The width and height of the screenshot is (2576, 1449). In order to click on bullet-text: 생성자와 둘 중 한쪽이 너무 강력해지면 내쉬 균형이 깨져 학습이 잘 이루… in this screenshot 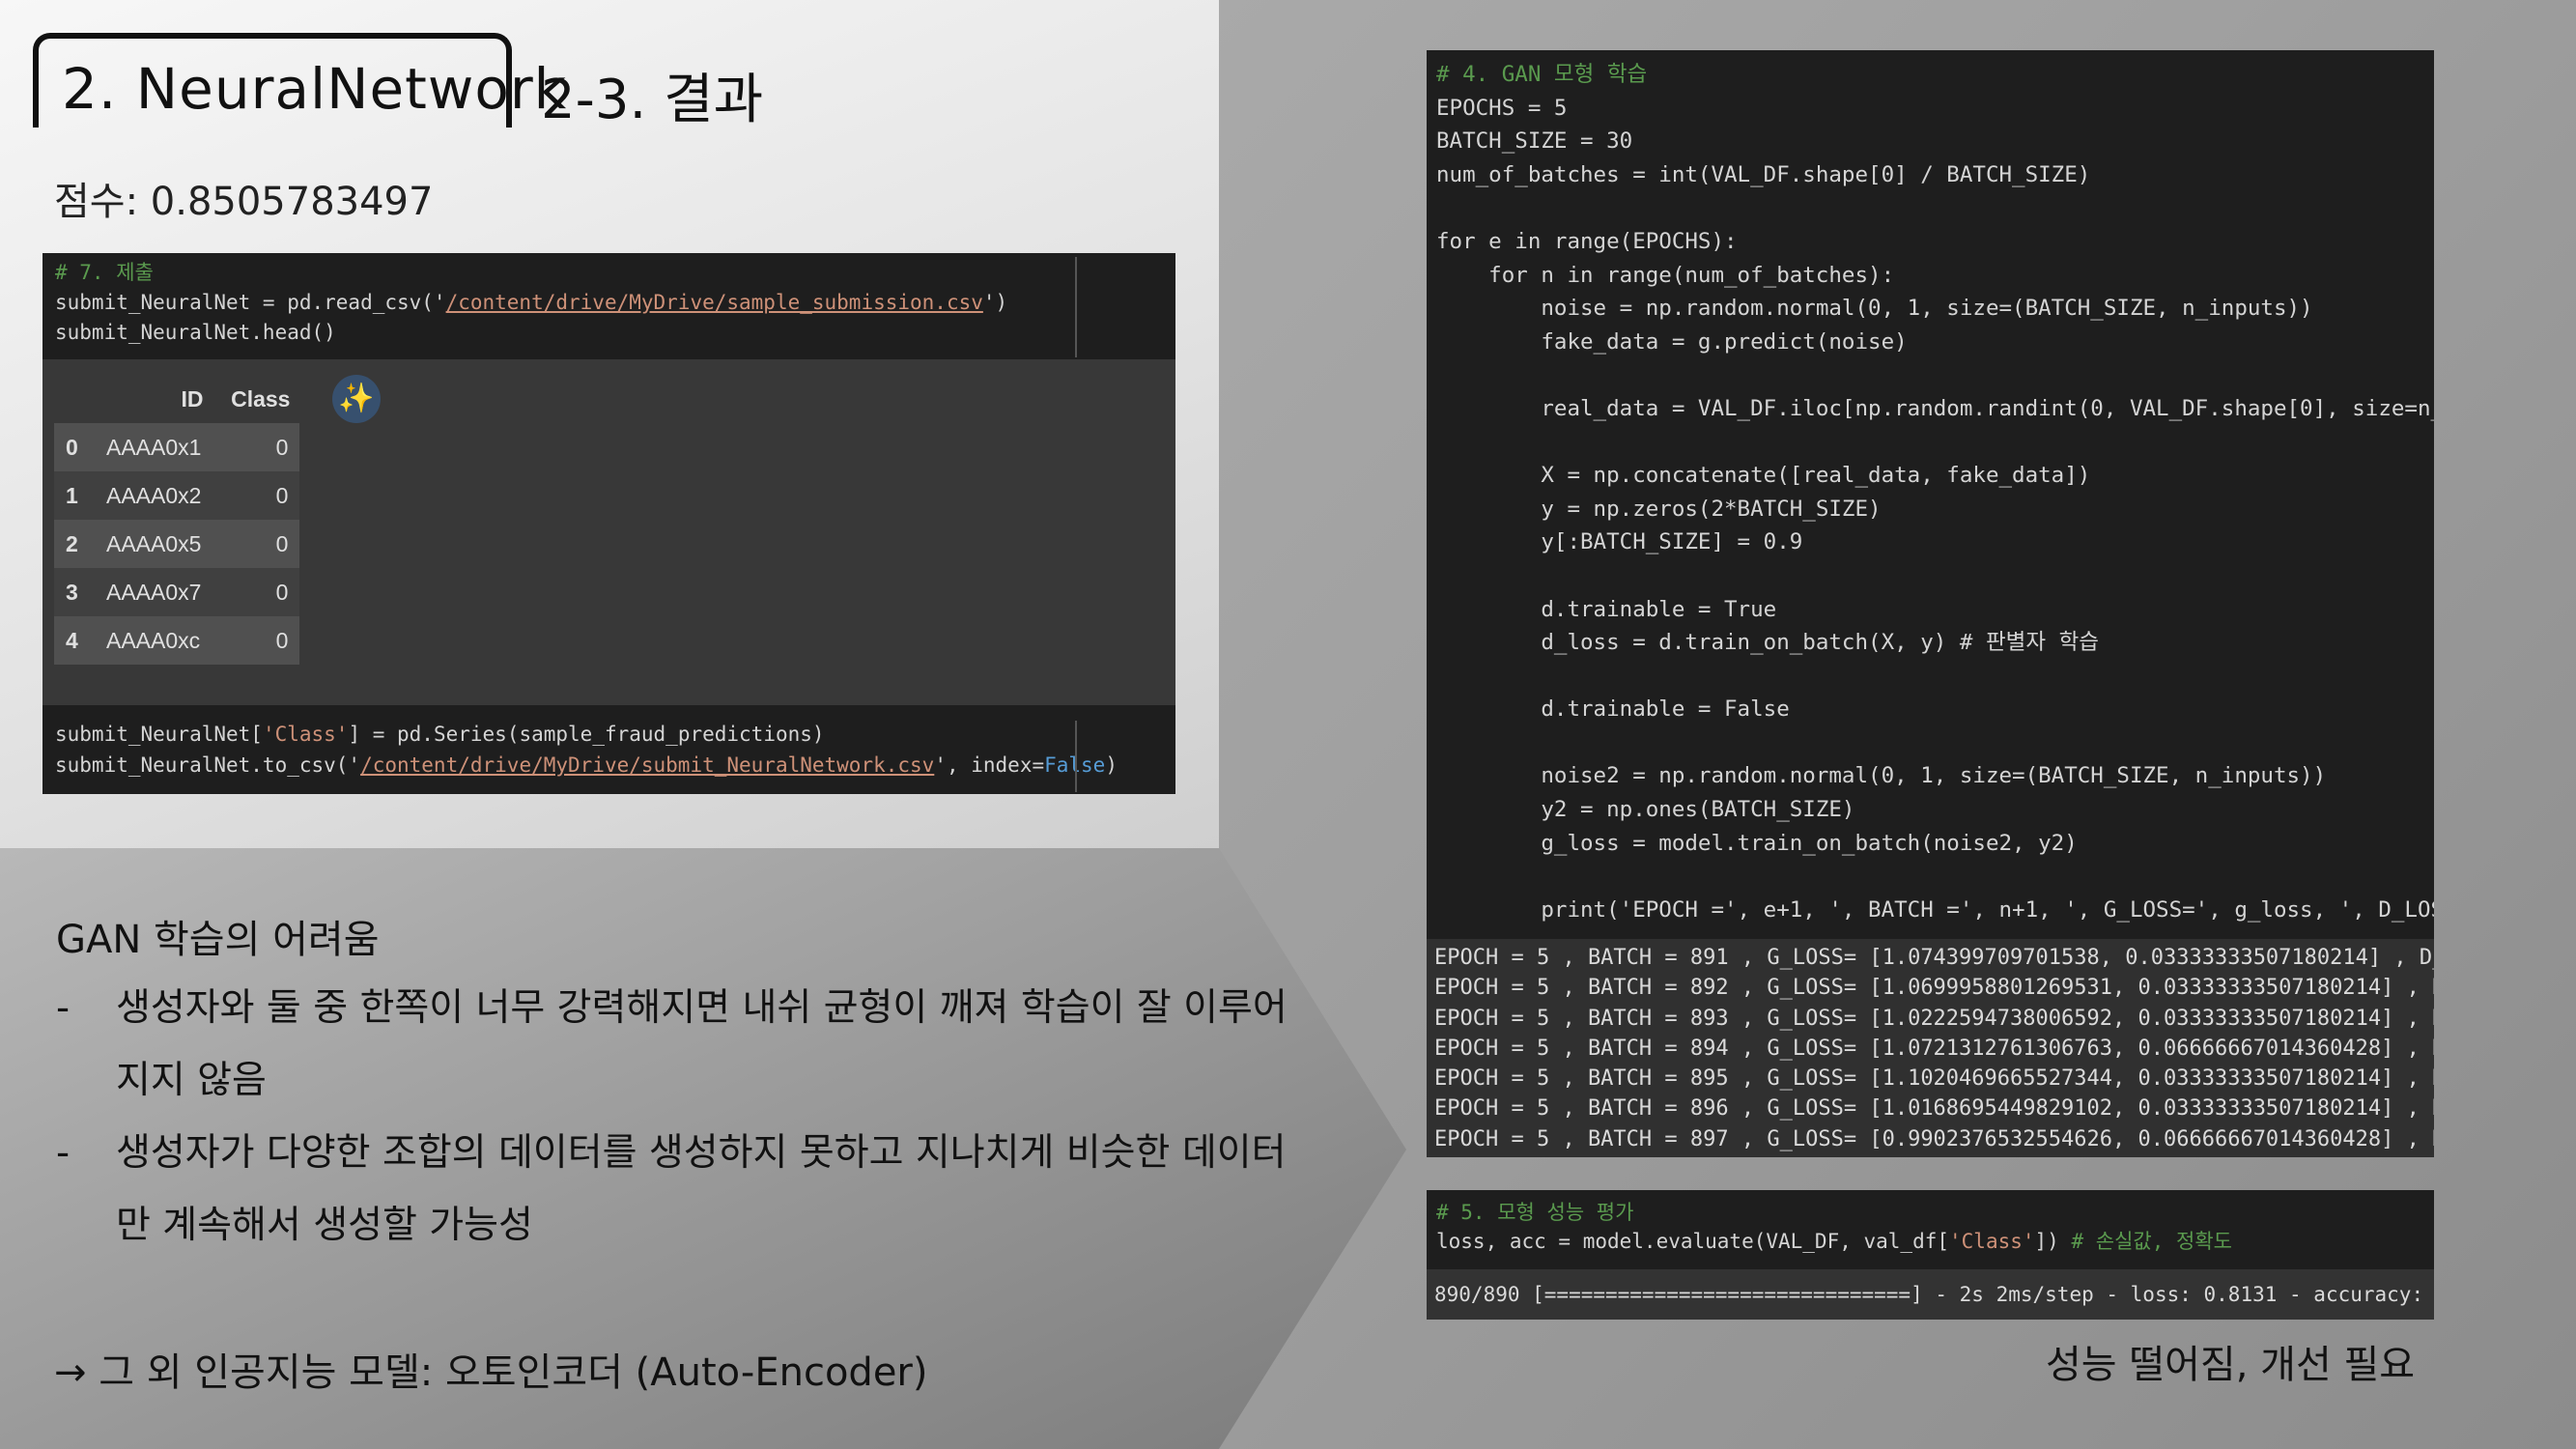, I will do `click(702, 1044)`.